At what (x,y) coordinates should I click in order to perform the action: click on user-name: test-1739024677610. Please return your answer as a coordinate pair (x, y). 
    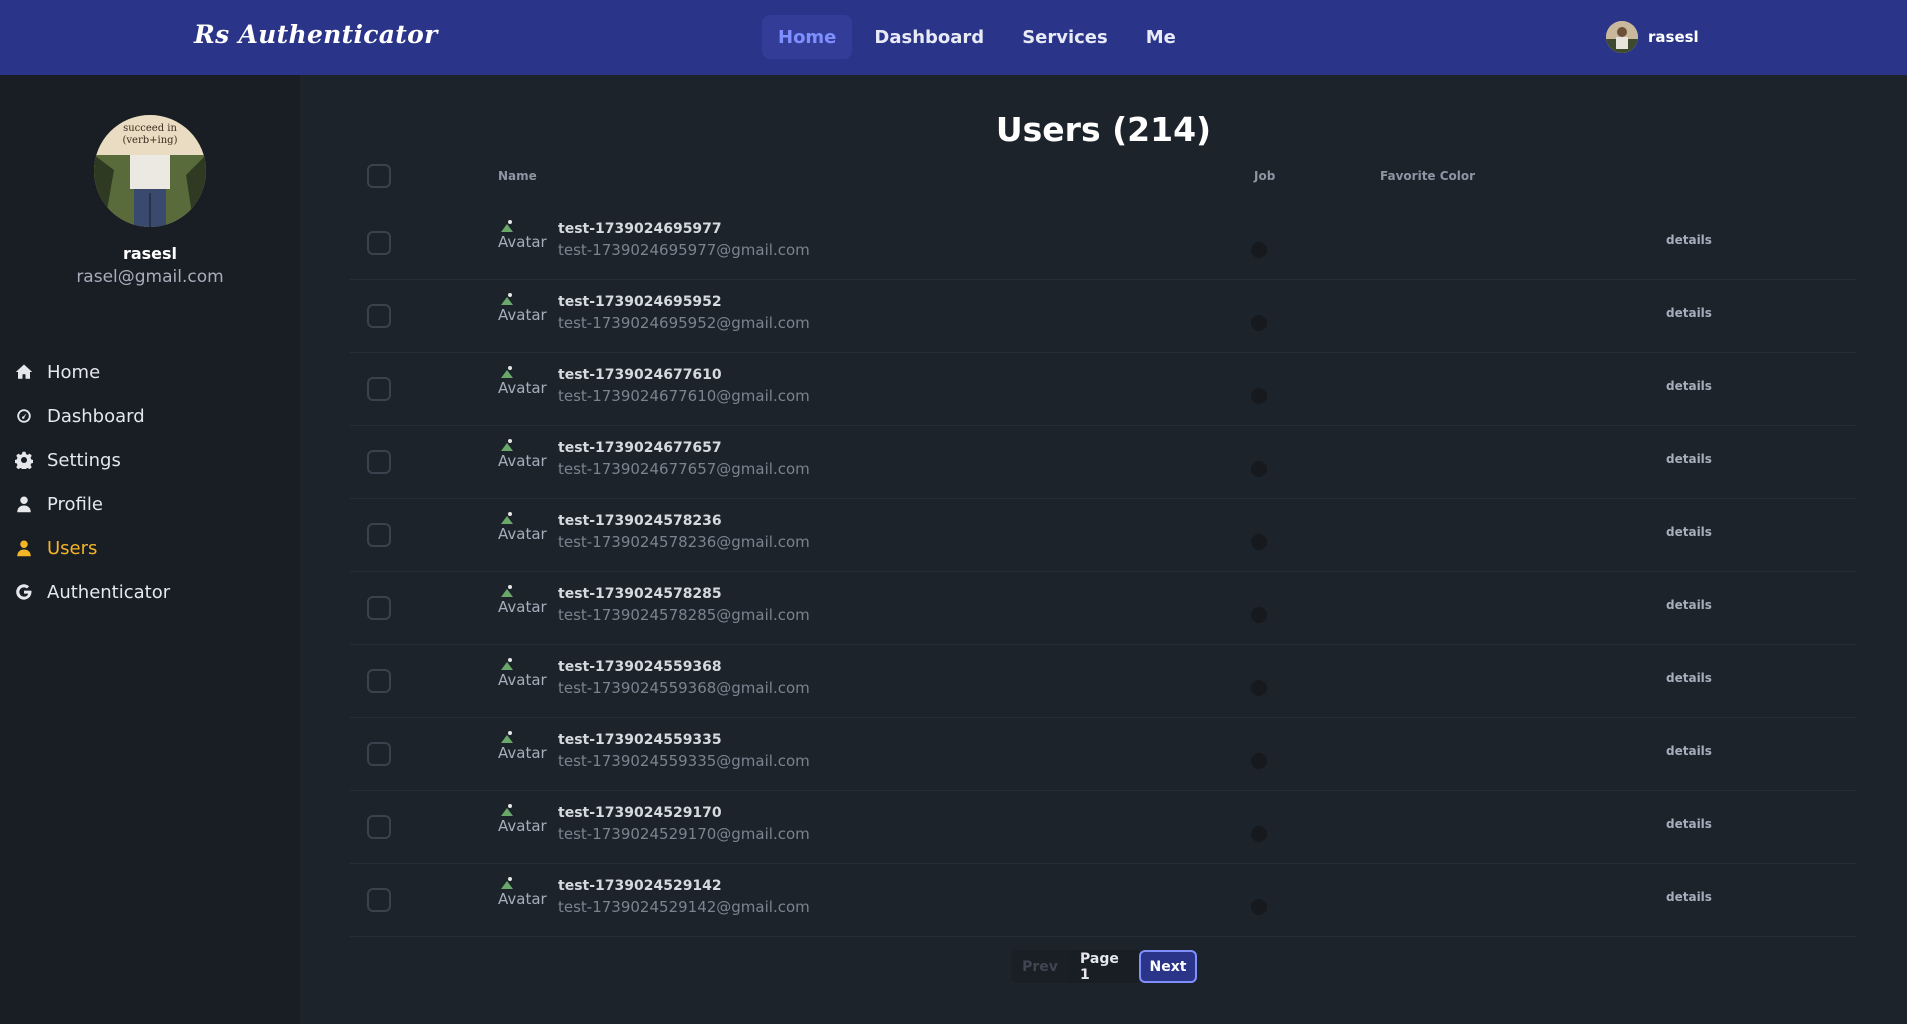
    Looking at the image, I should click on (640, 375).